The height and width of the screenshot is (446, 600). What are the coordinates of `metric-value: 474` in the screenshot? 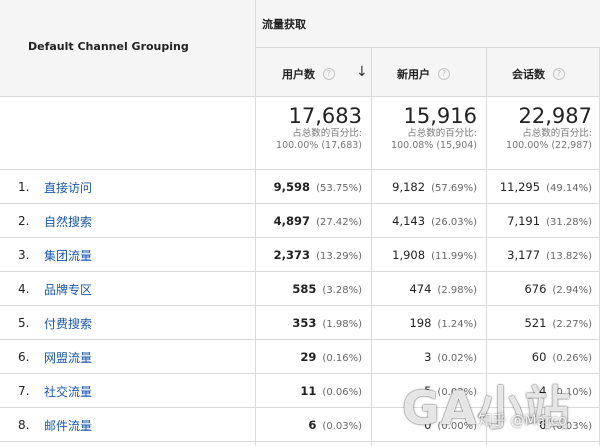 It's located at (420, 289).